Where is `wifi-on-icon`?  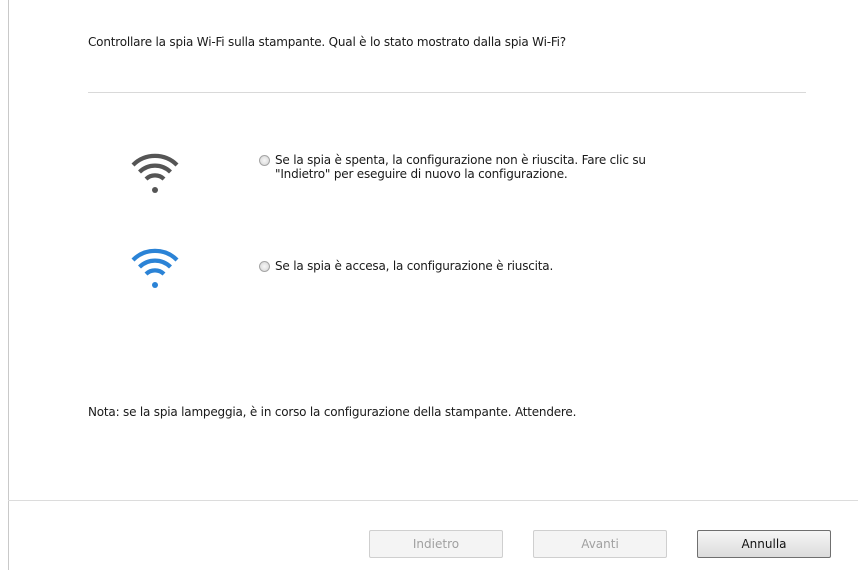 wifi-on-icon is located at coordinates (155, 266).